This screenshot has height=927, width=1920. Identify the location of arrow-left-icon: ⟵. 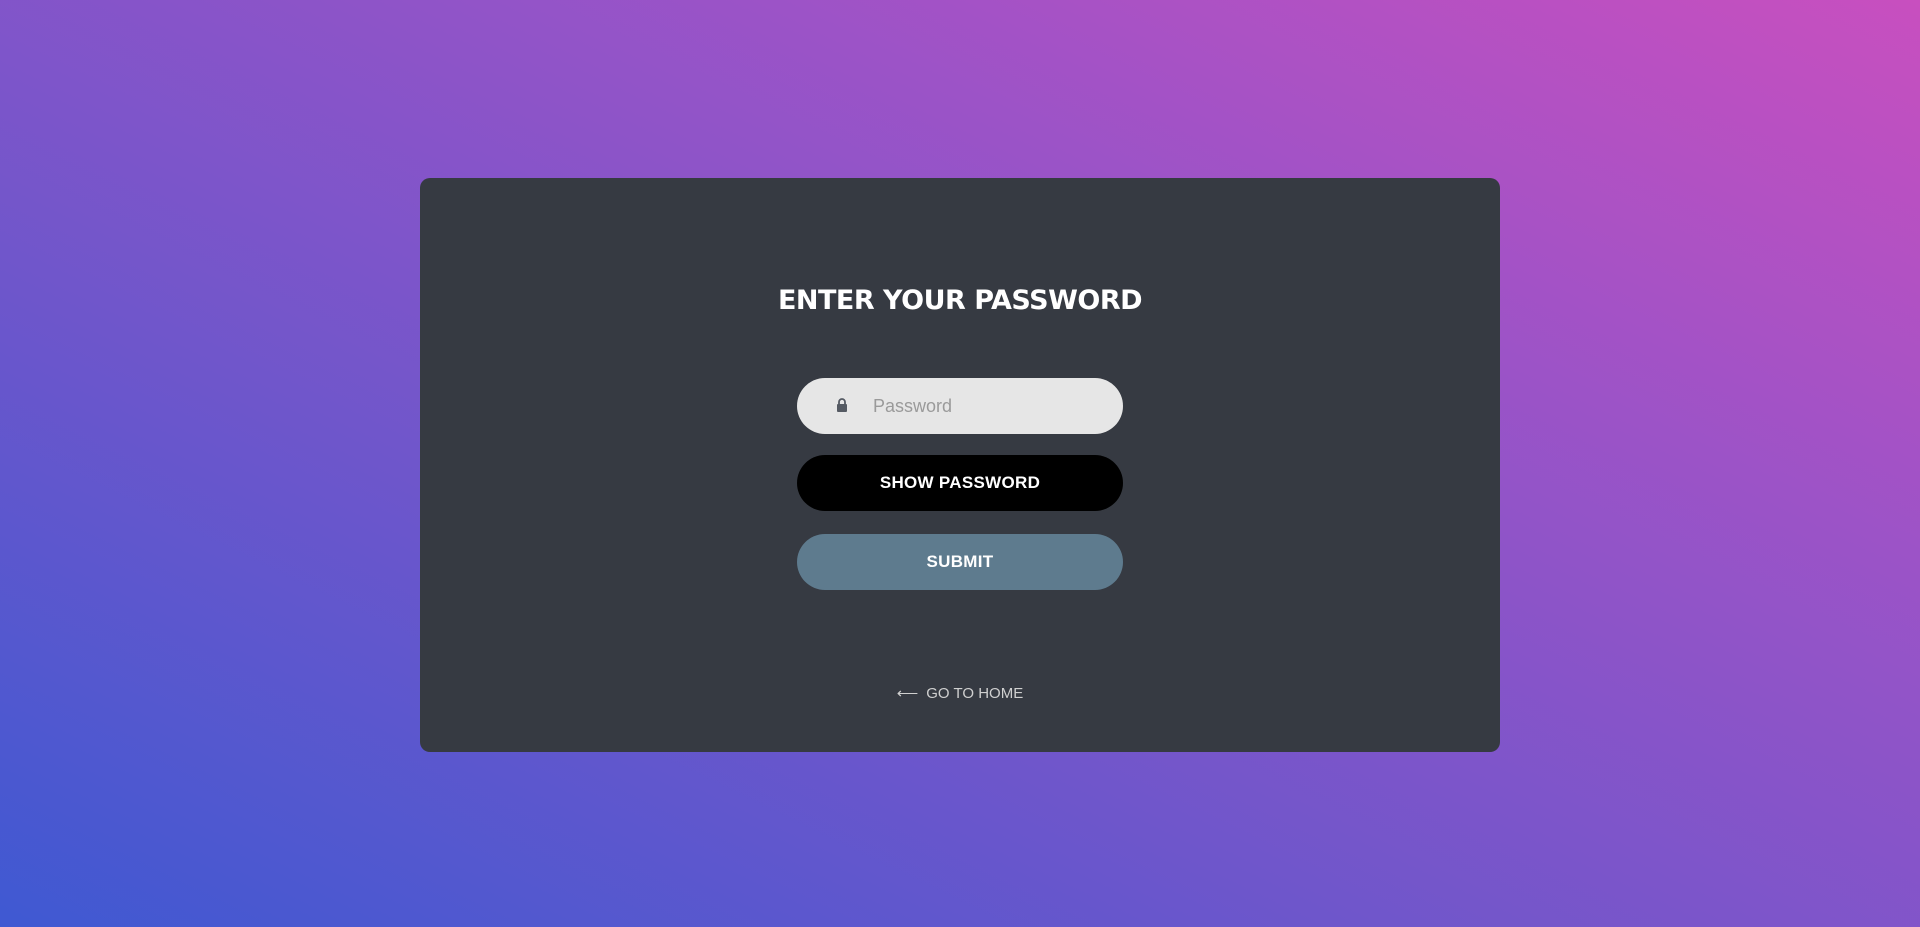
(907, 693).